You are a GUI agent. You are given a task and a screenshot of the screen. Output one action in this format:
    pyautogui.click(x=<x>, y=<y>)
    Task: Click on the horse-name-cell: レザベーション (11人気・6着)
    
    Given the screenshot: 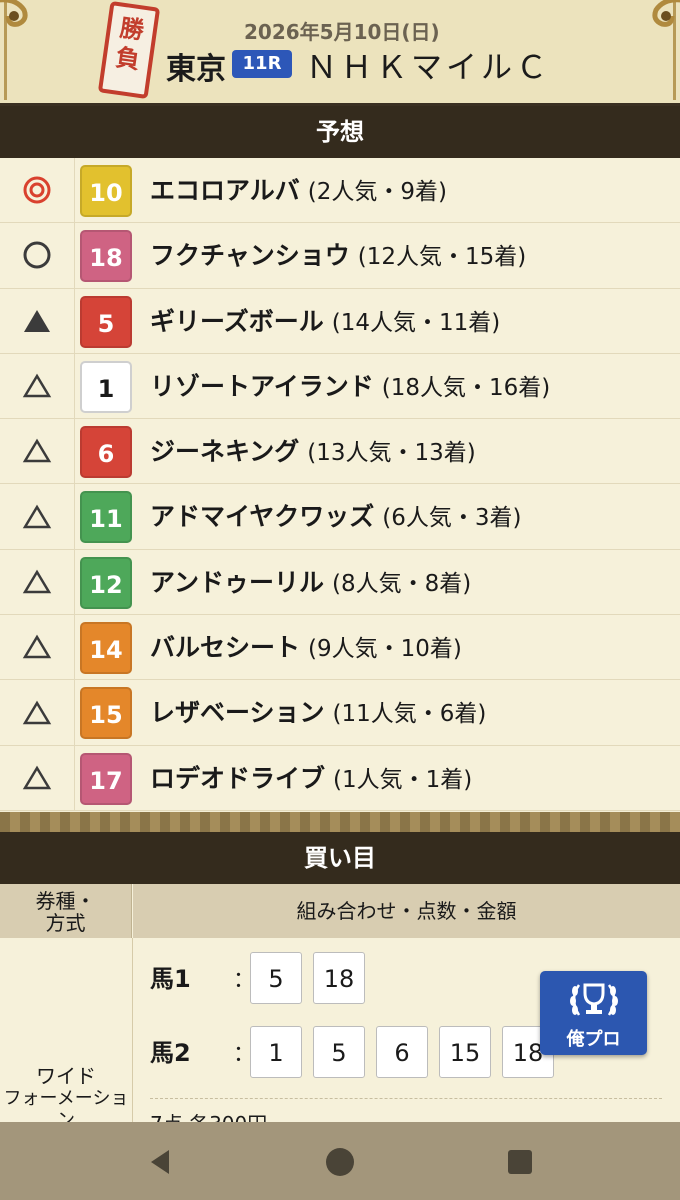 What is the action you would take?
    pyautogui.click(x=318, y=713)
    